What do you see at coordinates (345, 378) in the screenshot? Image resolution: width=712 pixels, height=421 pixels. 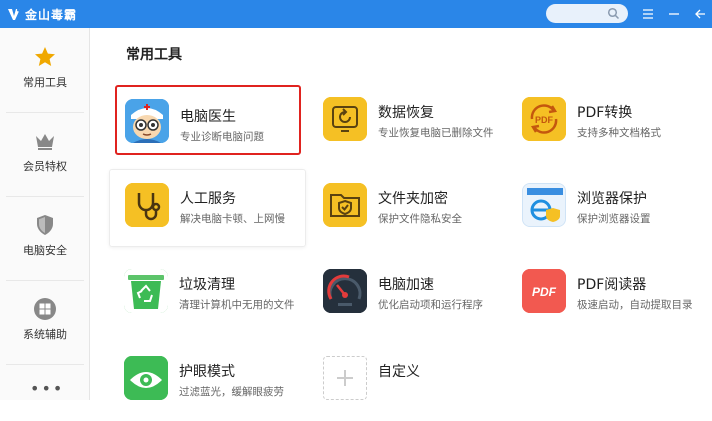 I see `plus-icon` at bounding box center [345, 378].